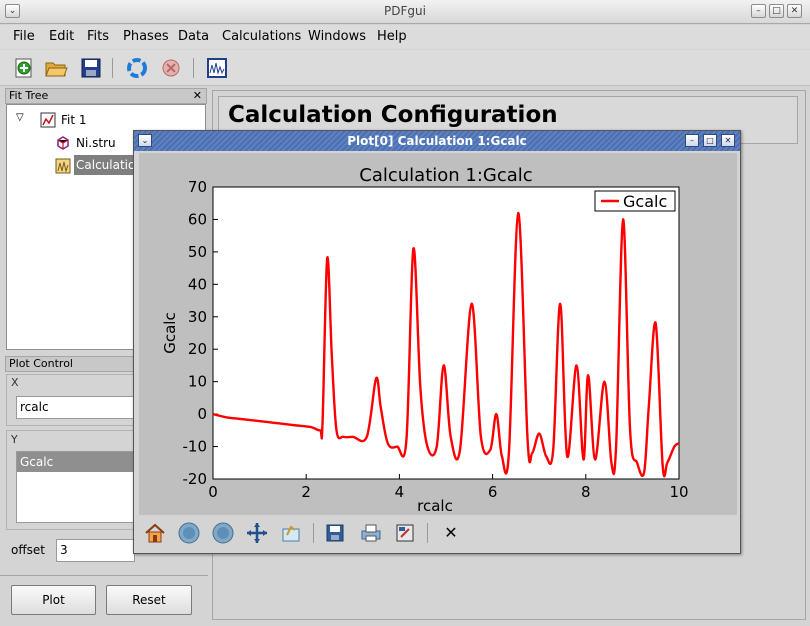 The width and height of the screenshot is (810, 626). I want to click on menu-fits: Fits, so click(98, 36).